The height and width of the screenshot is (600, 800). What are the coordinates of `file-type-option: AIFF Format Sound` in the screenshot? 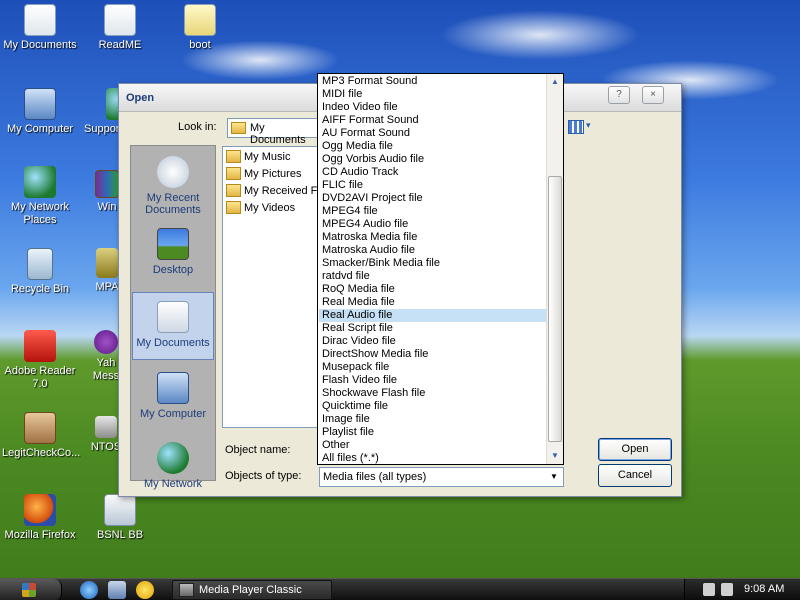 It's located at (433, 120).